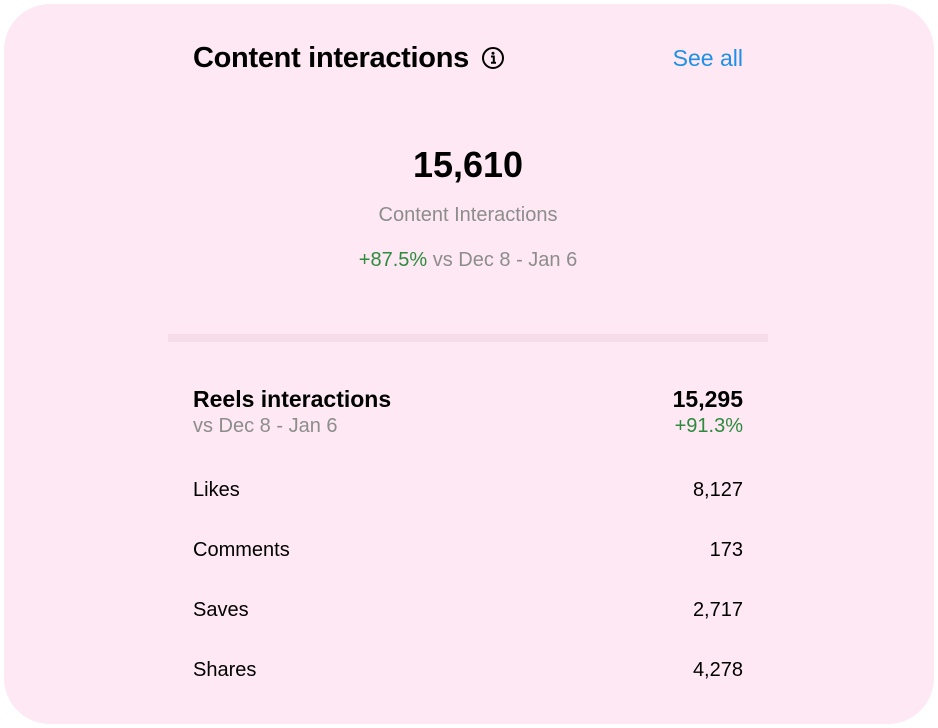 This screenshot has height=728, width=938. What do you see at coordinates (292, 399) in the screenshot?
I see `reels-title: Reels interactions` at bounding box center [292, 399].